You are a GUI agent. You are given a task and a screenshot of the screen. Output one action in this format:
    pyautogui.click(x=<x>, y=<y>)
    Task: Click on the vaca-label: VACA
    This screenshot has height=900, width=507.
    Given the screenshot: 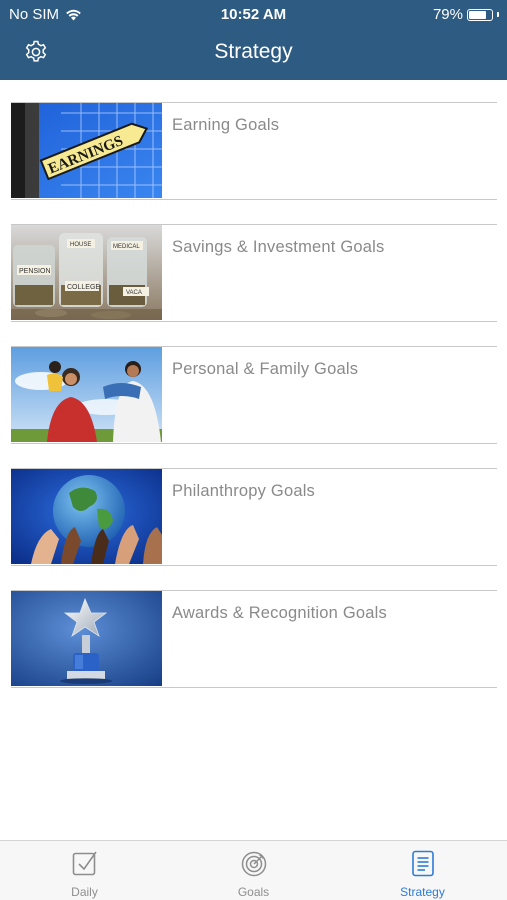 What is the action you would take?
    pyautogui.click(x=134, y=293)
    